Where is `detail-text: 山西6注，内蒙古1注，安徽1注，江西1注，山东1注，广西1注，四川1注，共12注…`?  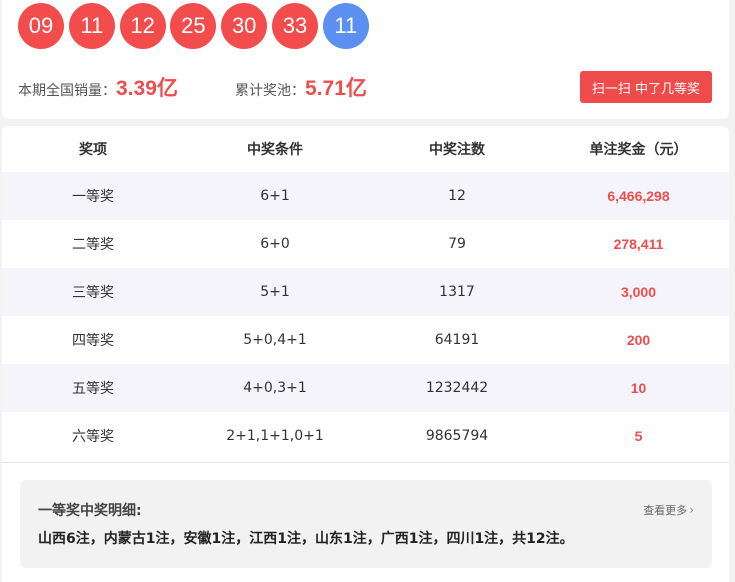 detail-text: 山西6注，内蒙古1注，安徽1注，江西1注，山东1注，广西1注，四川1注，共12注… is located at coordinates (306, 539).